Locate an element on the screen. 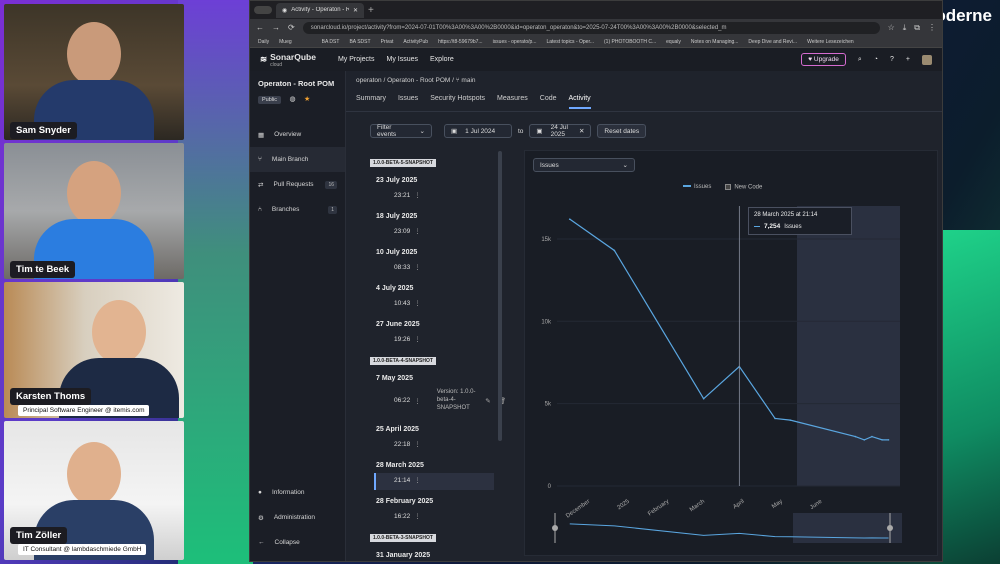 This screenshot has width=1000, height=564. extensions-icon: ⧉ is located at coordinates (917, 28).